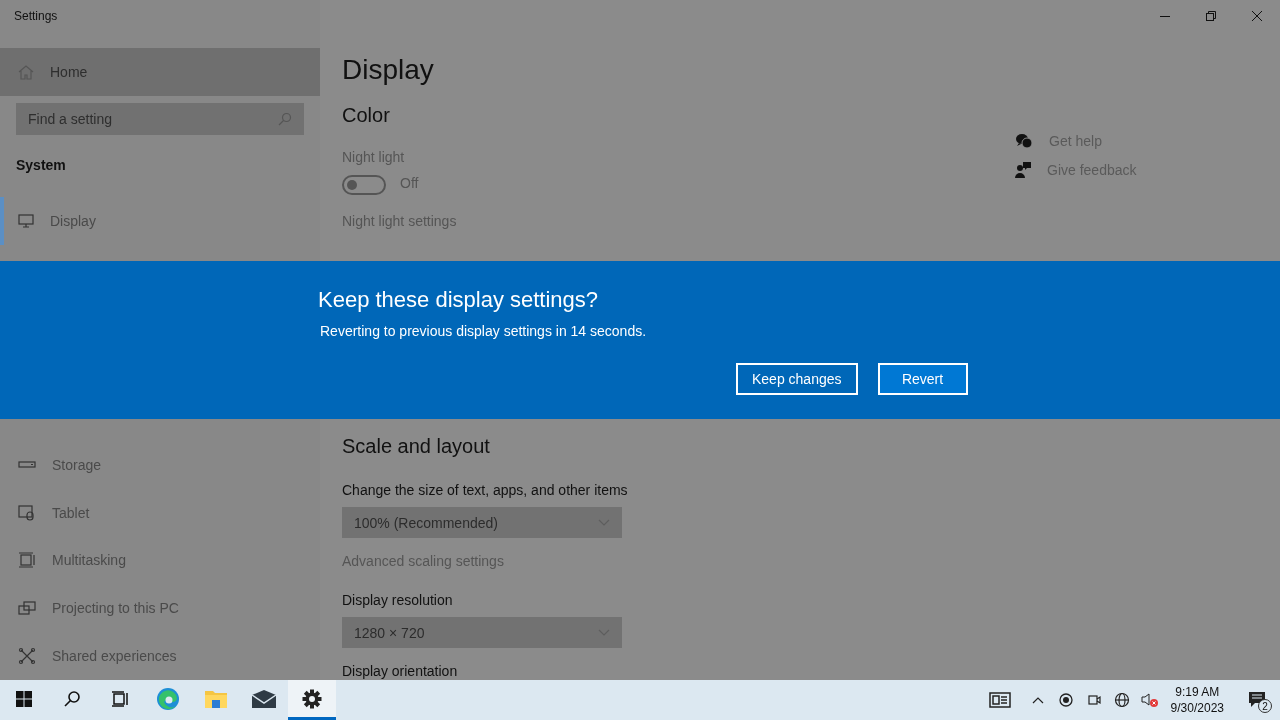 The width and height of the screenshot is (1280, 720). What do you see at coordinates (1149, 700) in the screenshot?
I see `muted-speaker-icon` at bounding box center [1149, 700].